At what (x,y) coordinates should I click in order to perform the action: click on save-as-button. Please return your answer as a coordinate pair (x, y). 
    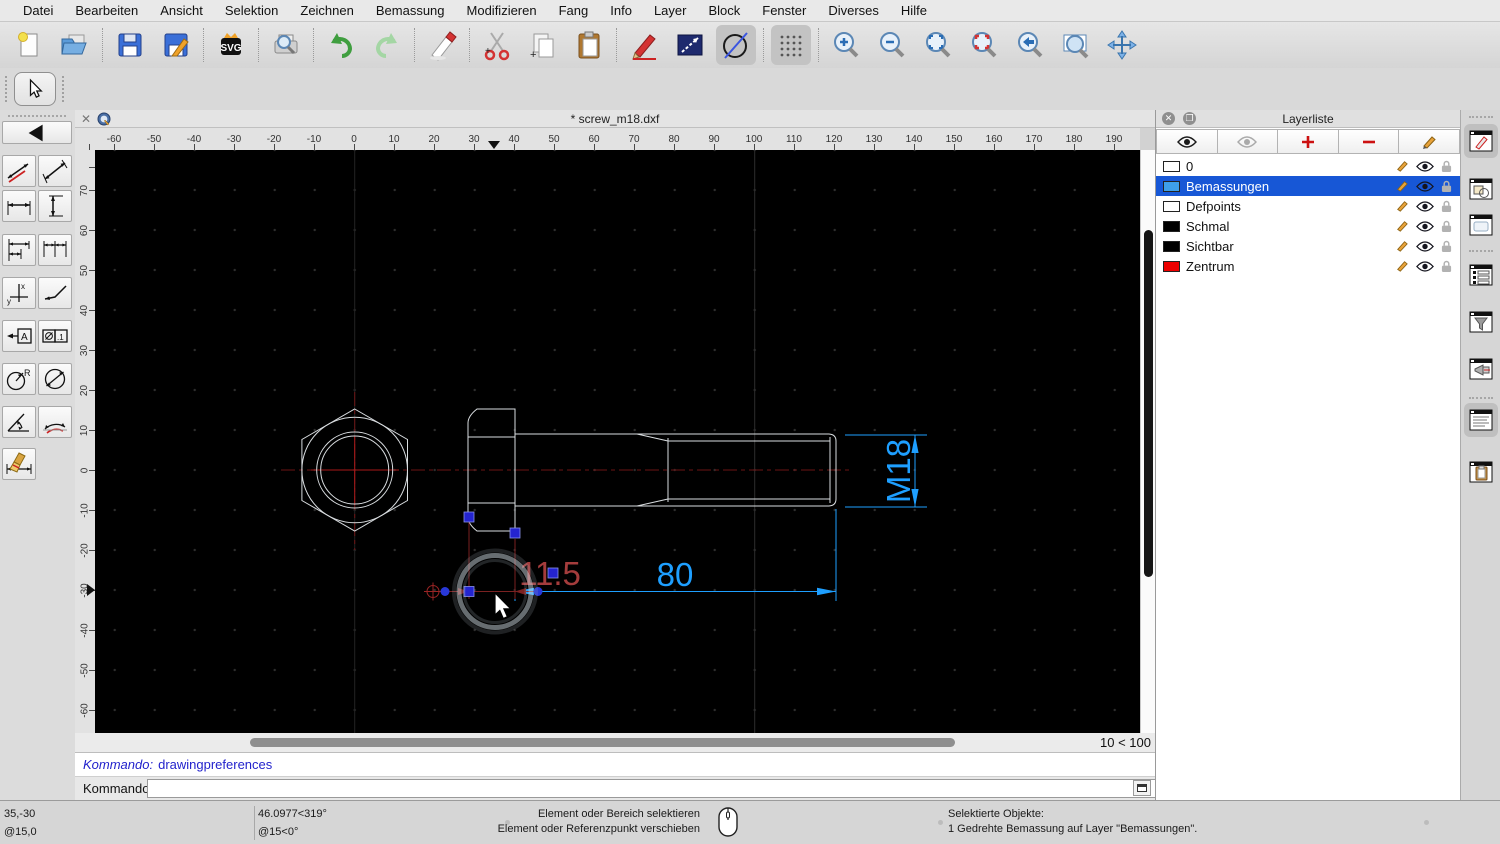
    Looking at the image, I should click on (176, 45).